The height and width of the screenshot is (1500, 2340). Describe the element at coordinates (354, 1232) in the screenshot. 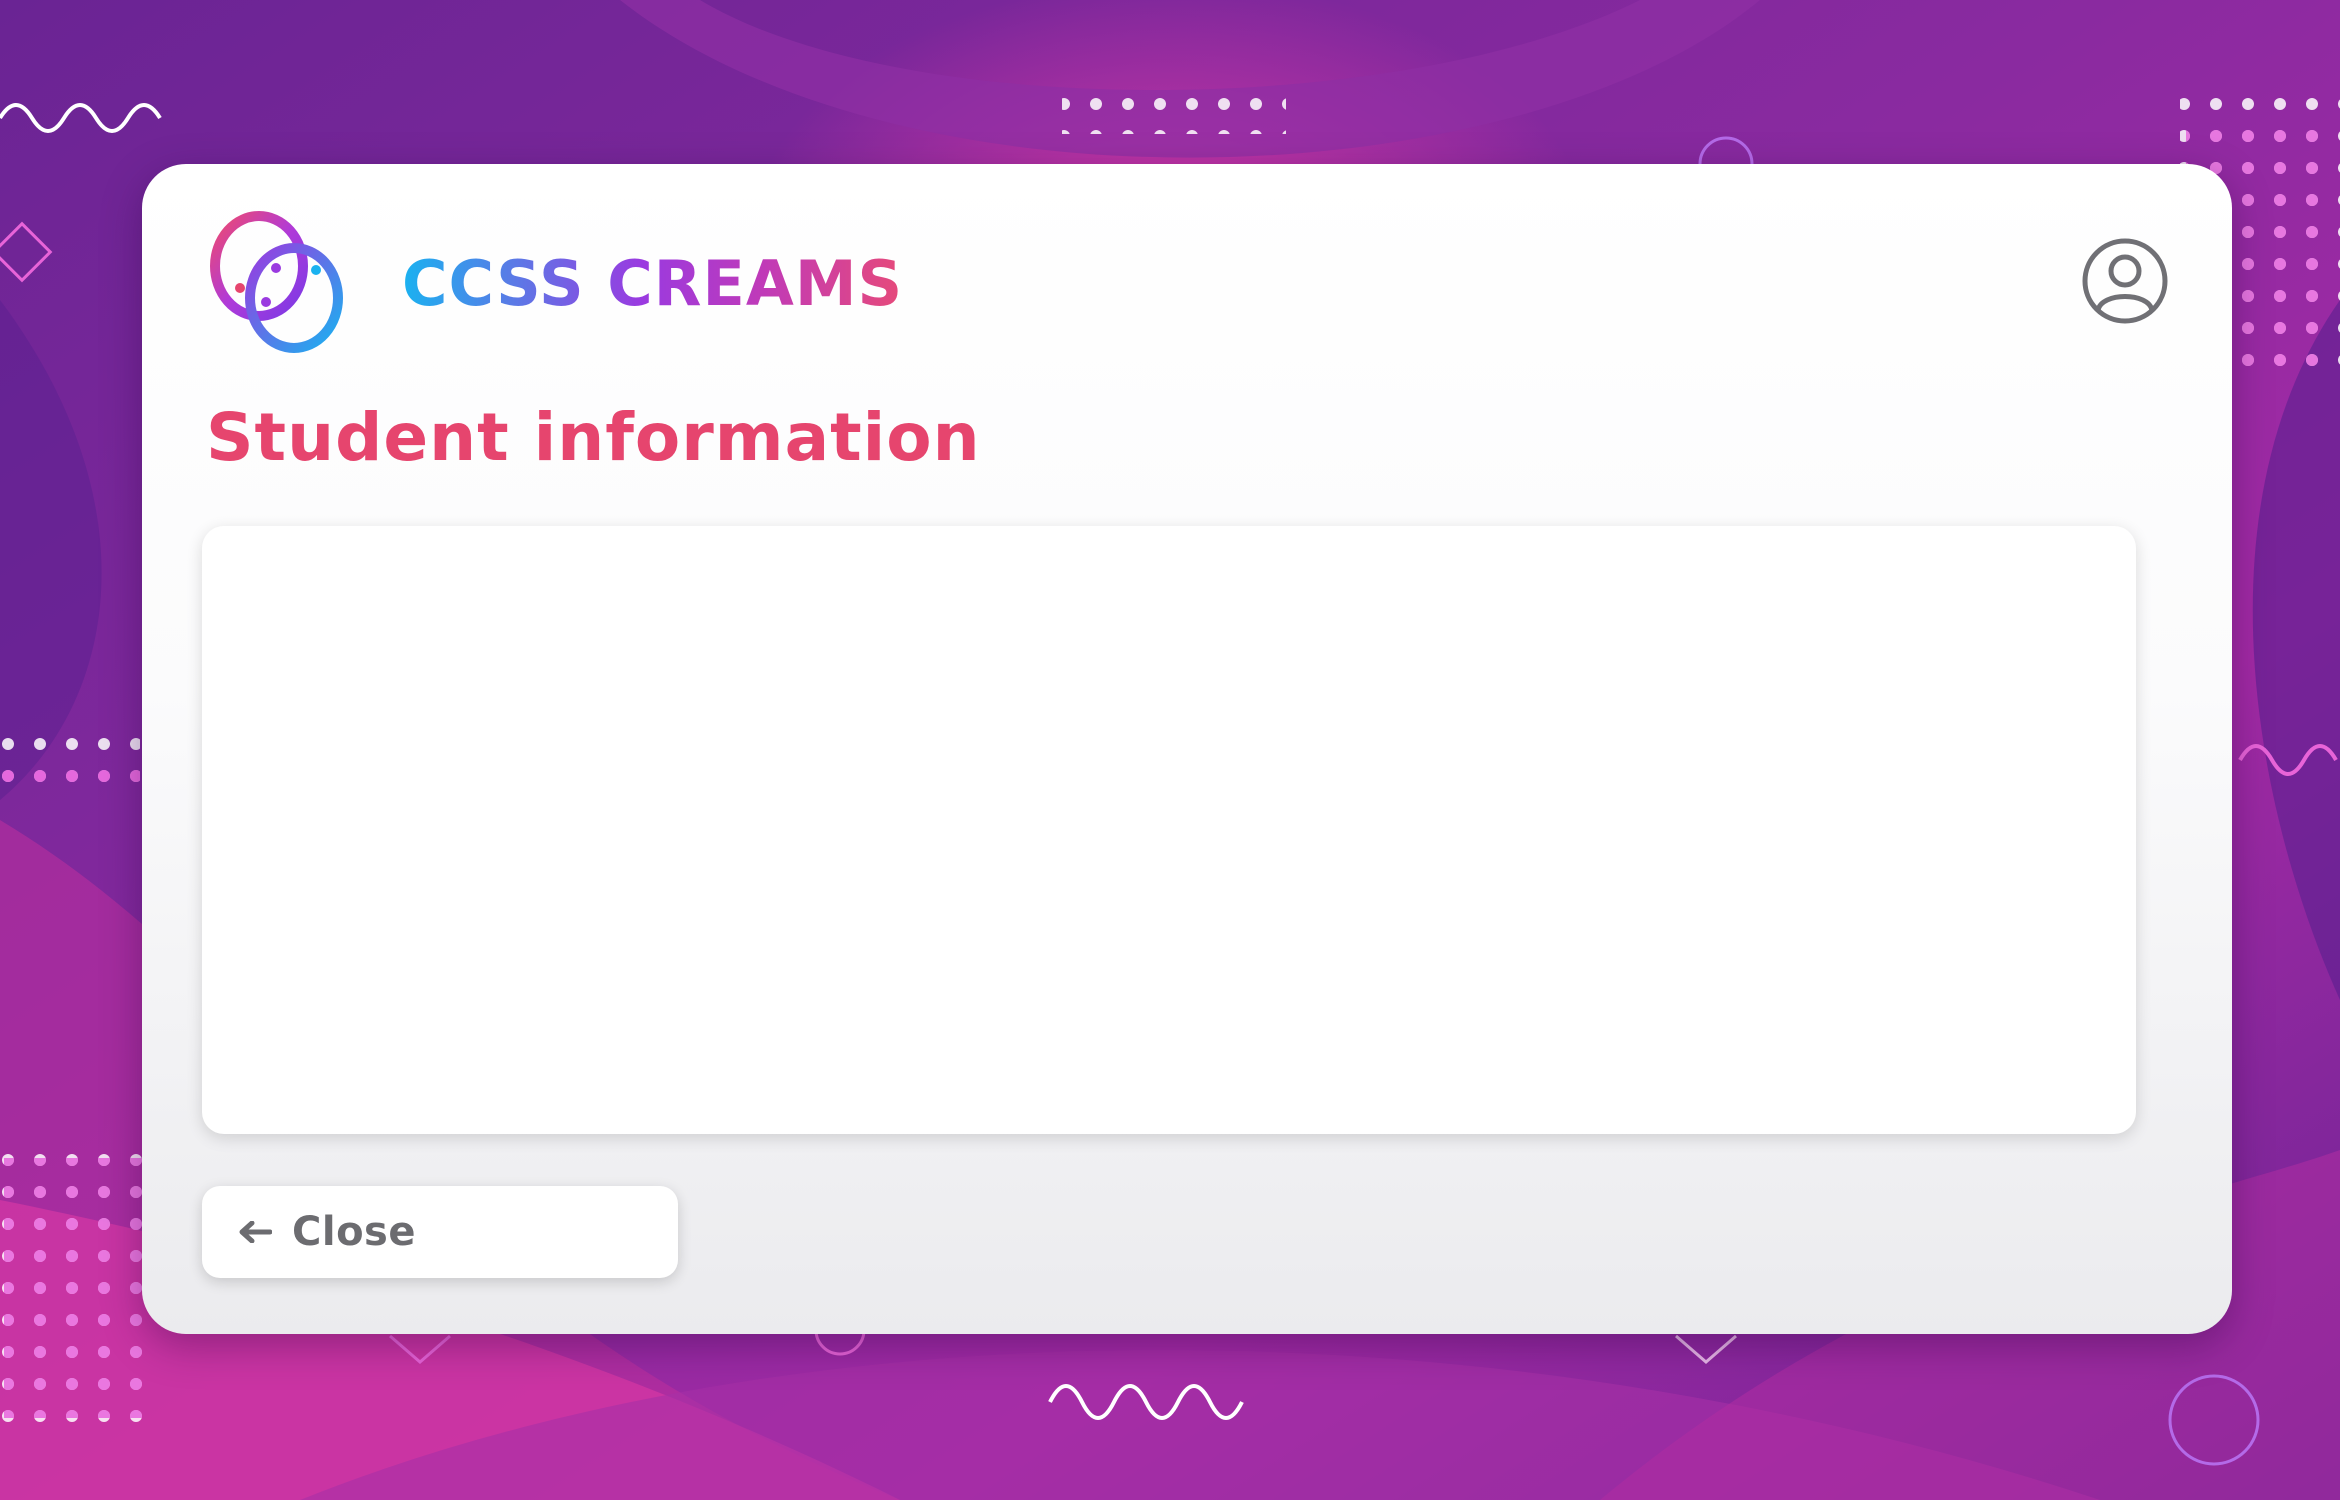

I see `close-button-label: Close` at that location.